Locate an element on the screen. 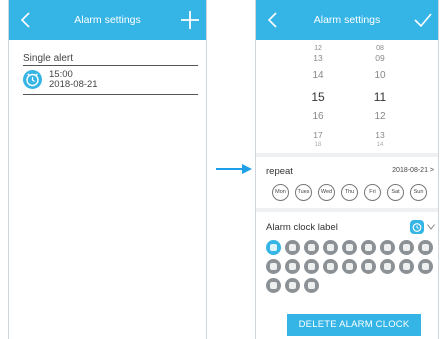  hour-option: 14 is located at coordinates (318, 75).